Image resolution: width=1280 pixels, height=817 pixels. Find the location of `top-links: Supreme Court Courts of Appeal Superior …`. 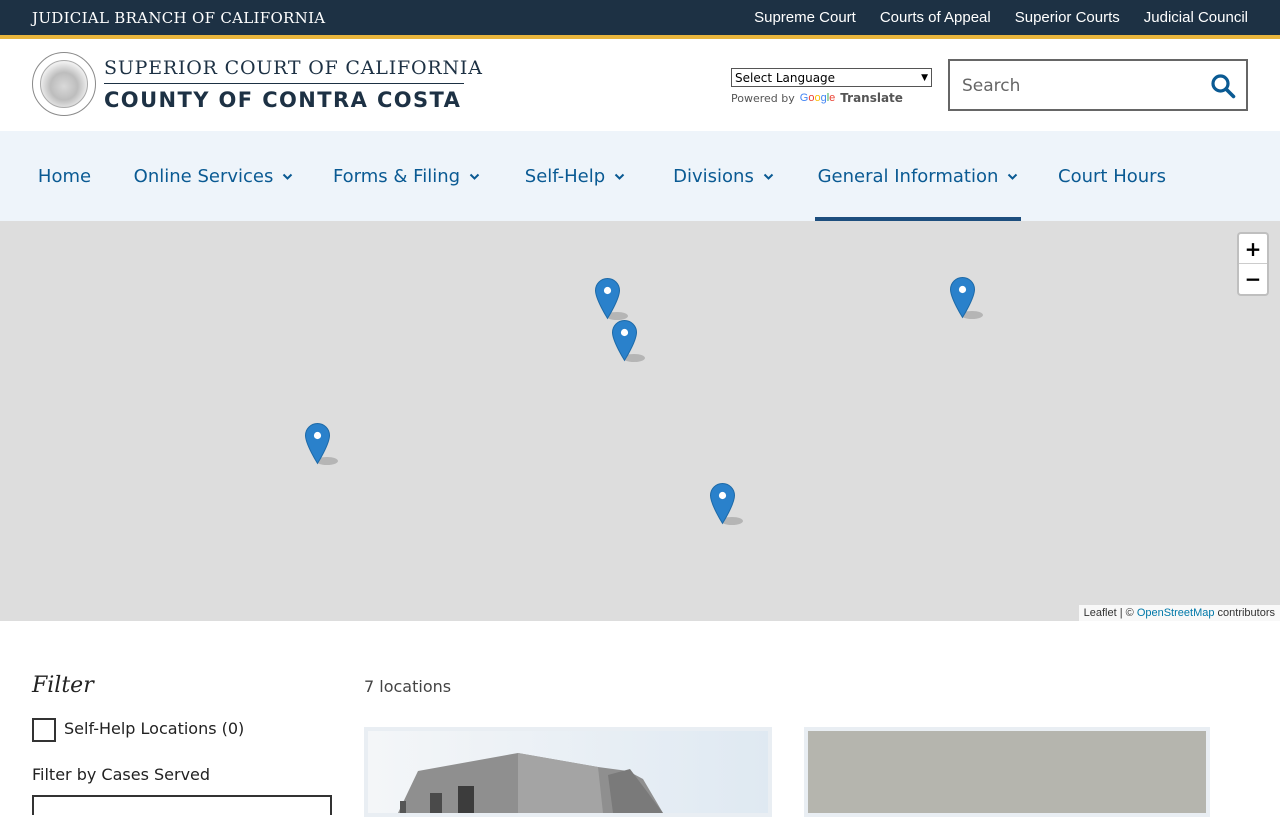

top-links: Supreme Court Courts of Appeal Superior … is located at coordinates (1001, 17).